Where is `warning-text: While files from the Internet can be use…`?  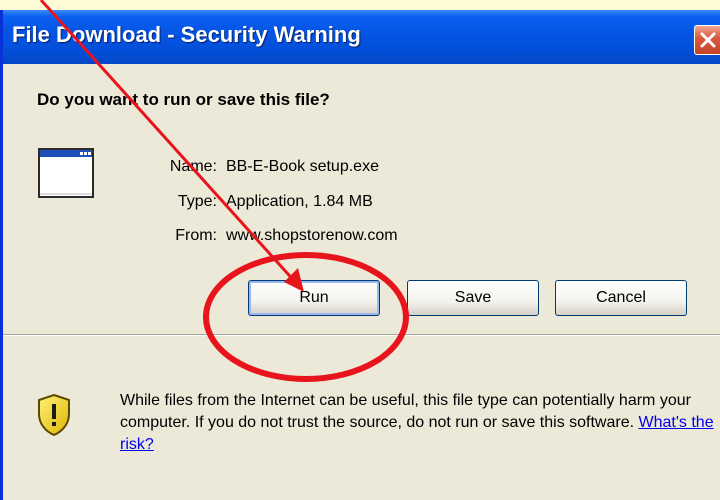
warning-text: While files from the Internet can be use… is located at coordinates (405, 411).